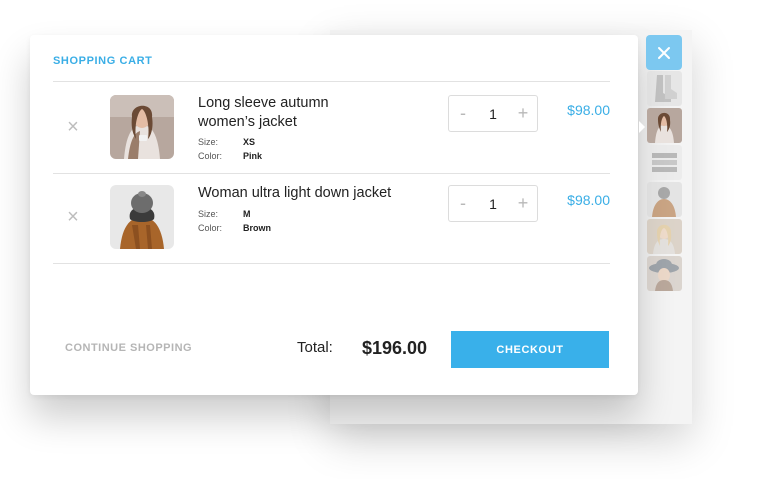 Image resolution: width=770 pixels, height=479 pixels. What do you see at coordinates (283, 113) in the screenshot?
I see `product-name: Long sleeve autumn women’s jacket` at bounding box center [283, 113].